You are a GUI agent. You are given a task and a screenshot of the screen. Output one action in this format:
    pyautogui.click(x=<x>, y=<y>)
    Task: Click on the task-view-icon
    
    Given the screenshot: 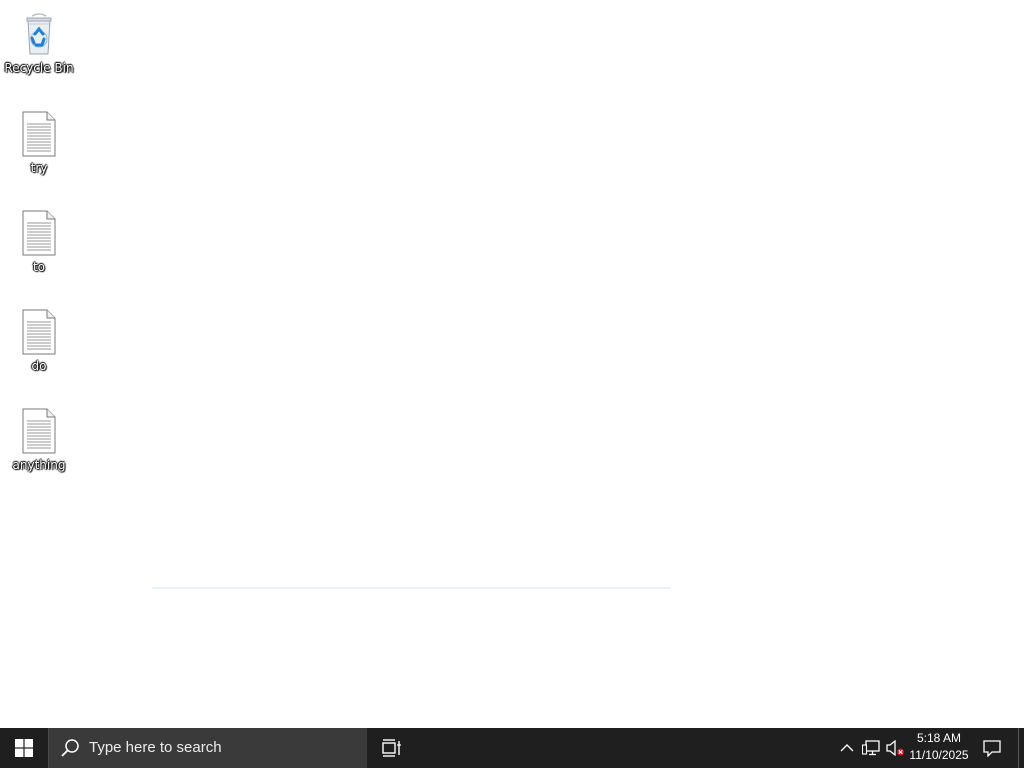 What is the action you would take?
    pyautogui.click(x=391, y=748)
    